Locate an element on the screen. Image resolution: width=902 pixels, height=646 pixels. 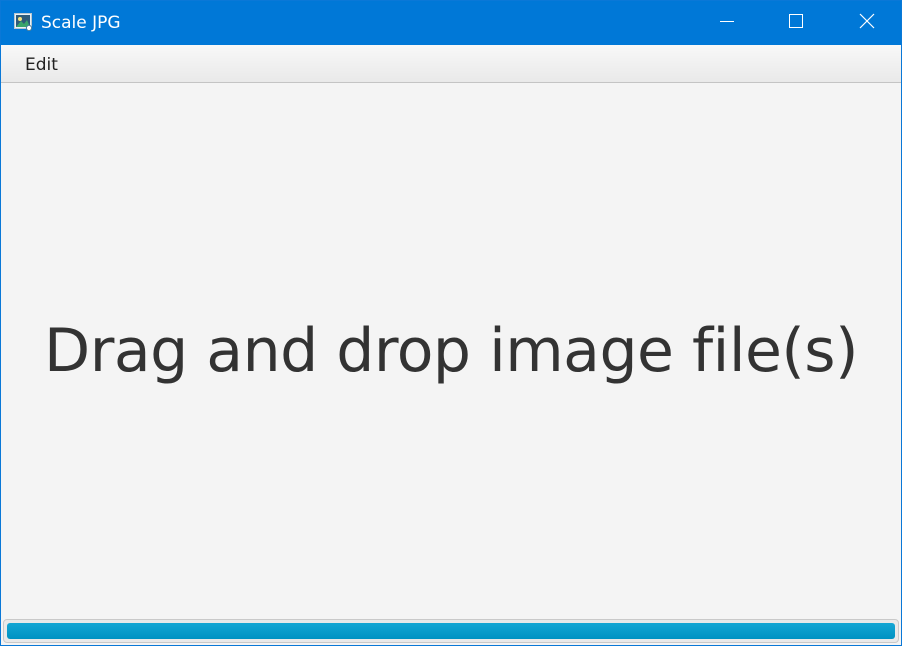
menu-bar: Edit is located at coordinates (451, 64).